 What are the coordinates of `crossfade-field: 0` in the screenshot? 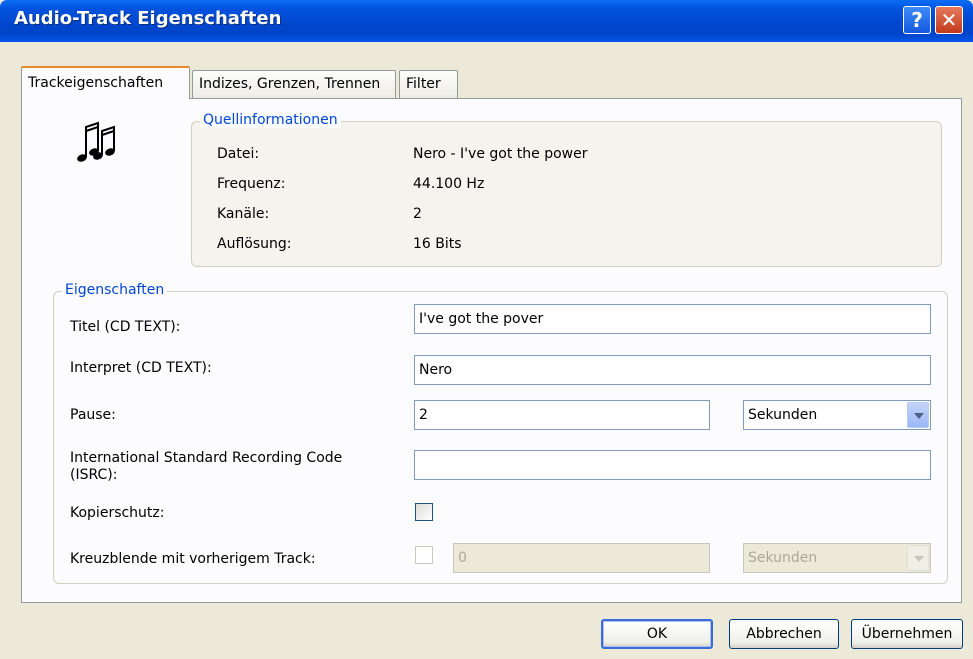 It's located at (581, 558).